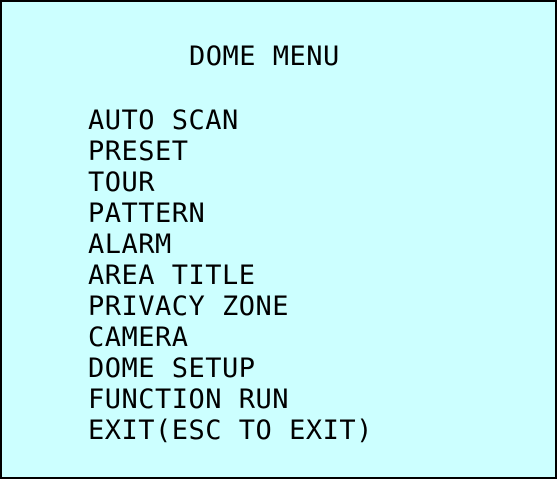 Image resolution: width=557 pixels, height=479 pixels. I want to click on menu-item-privacy-zone: PRIVACY ZONE, so click(230, 306).